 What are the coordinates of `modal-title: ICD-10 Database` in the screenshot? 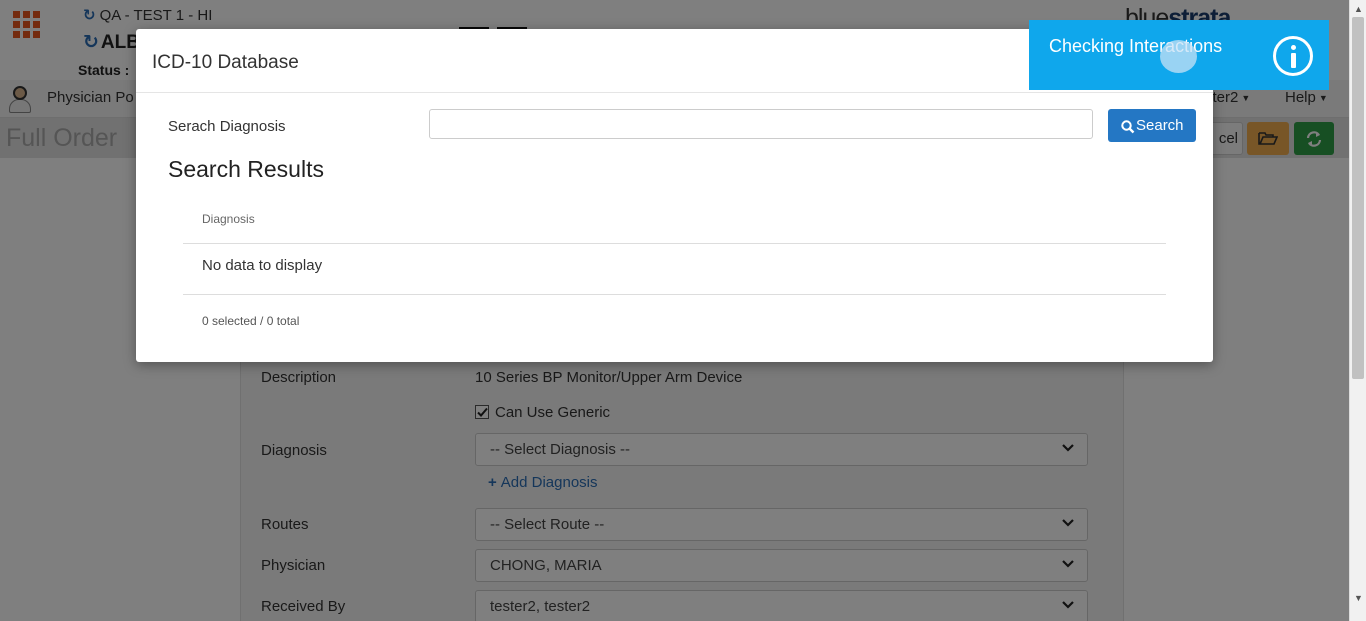 It's located at (225, 62).